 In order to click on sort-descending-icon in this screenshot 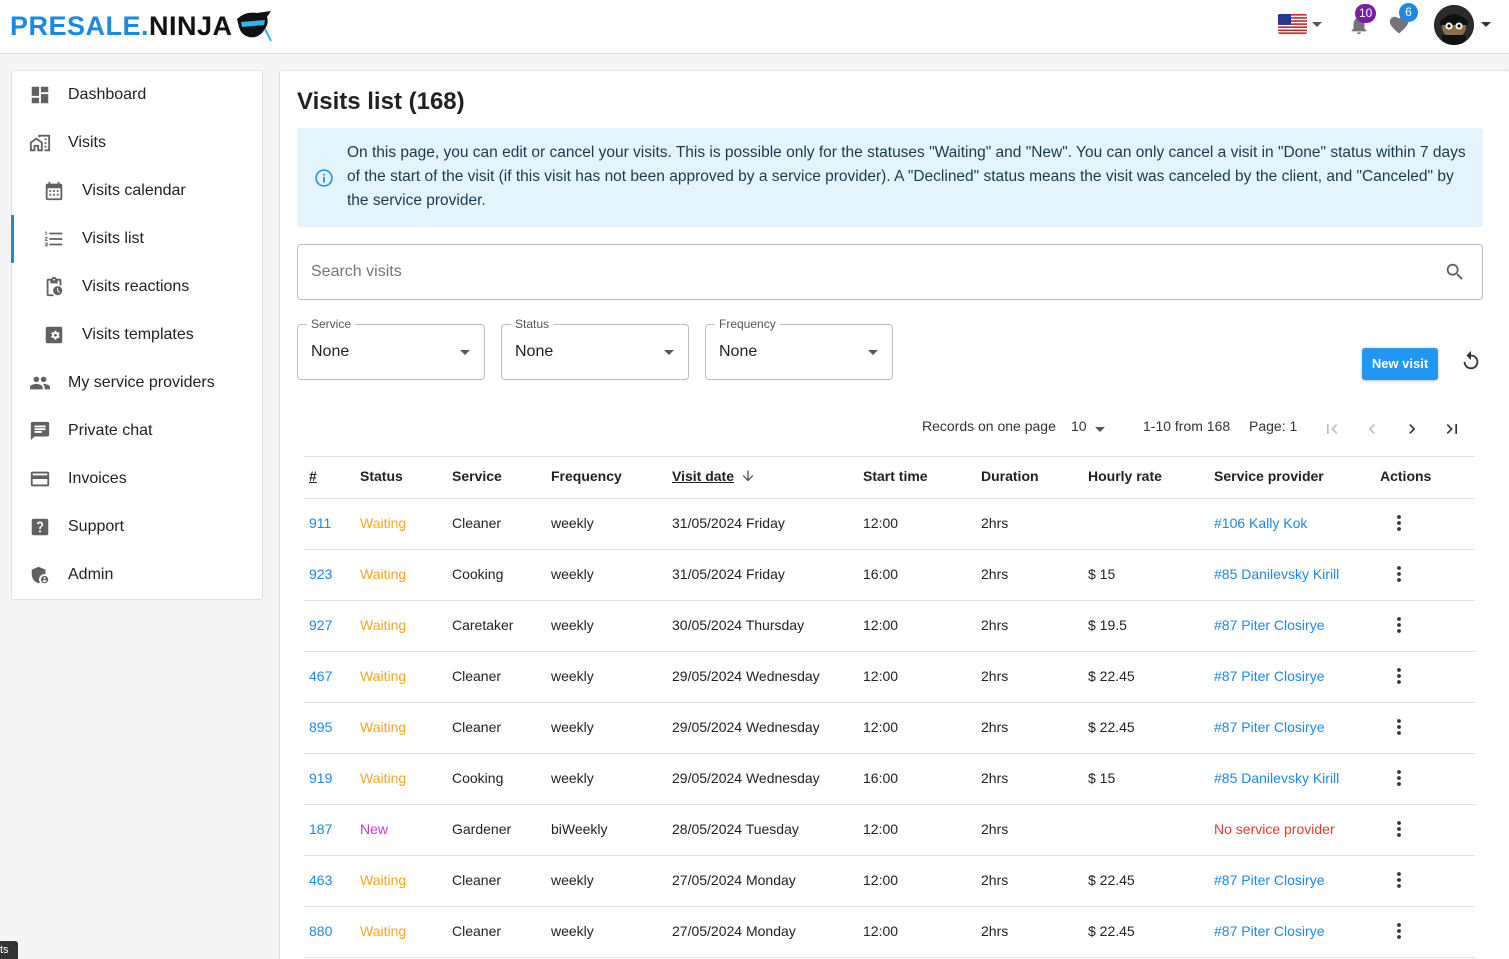, I will do `click(748, 476)`.